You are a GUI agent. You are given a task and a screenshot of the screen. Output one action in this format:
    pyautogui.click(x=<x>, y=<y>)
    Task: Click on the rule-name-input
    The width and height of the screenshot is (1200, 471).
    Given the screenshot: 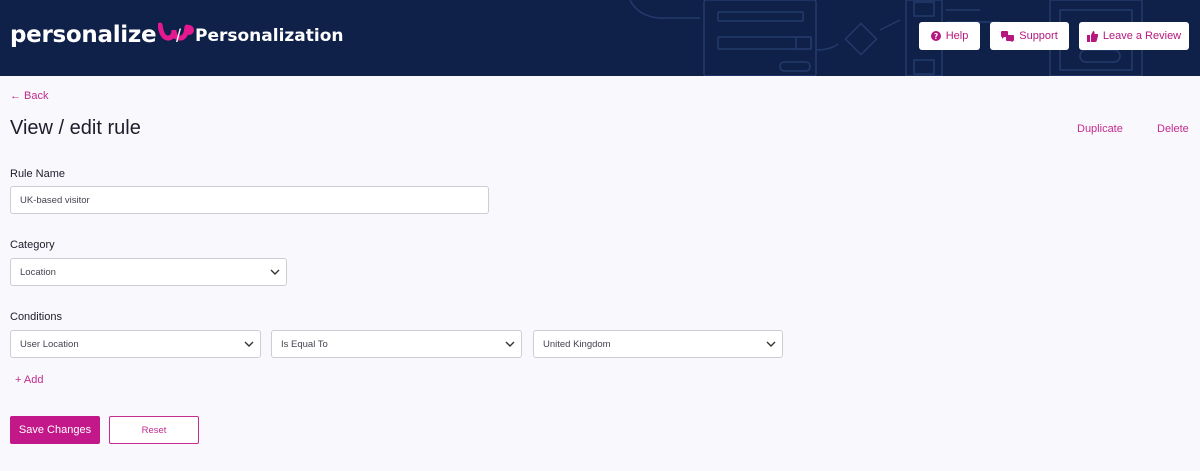 What is the action you would take?
    pyautogui.click(x=254, y=200)
    